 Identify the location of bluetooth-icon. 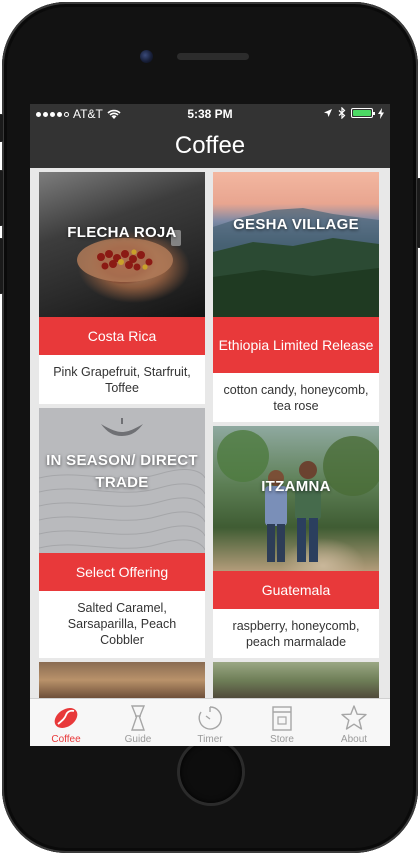
(342, 113).